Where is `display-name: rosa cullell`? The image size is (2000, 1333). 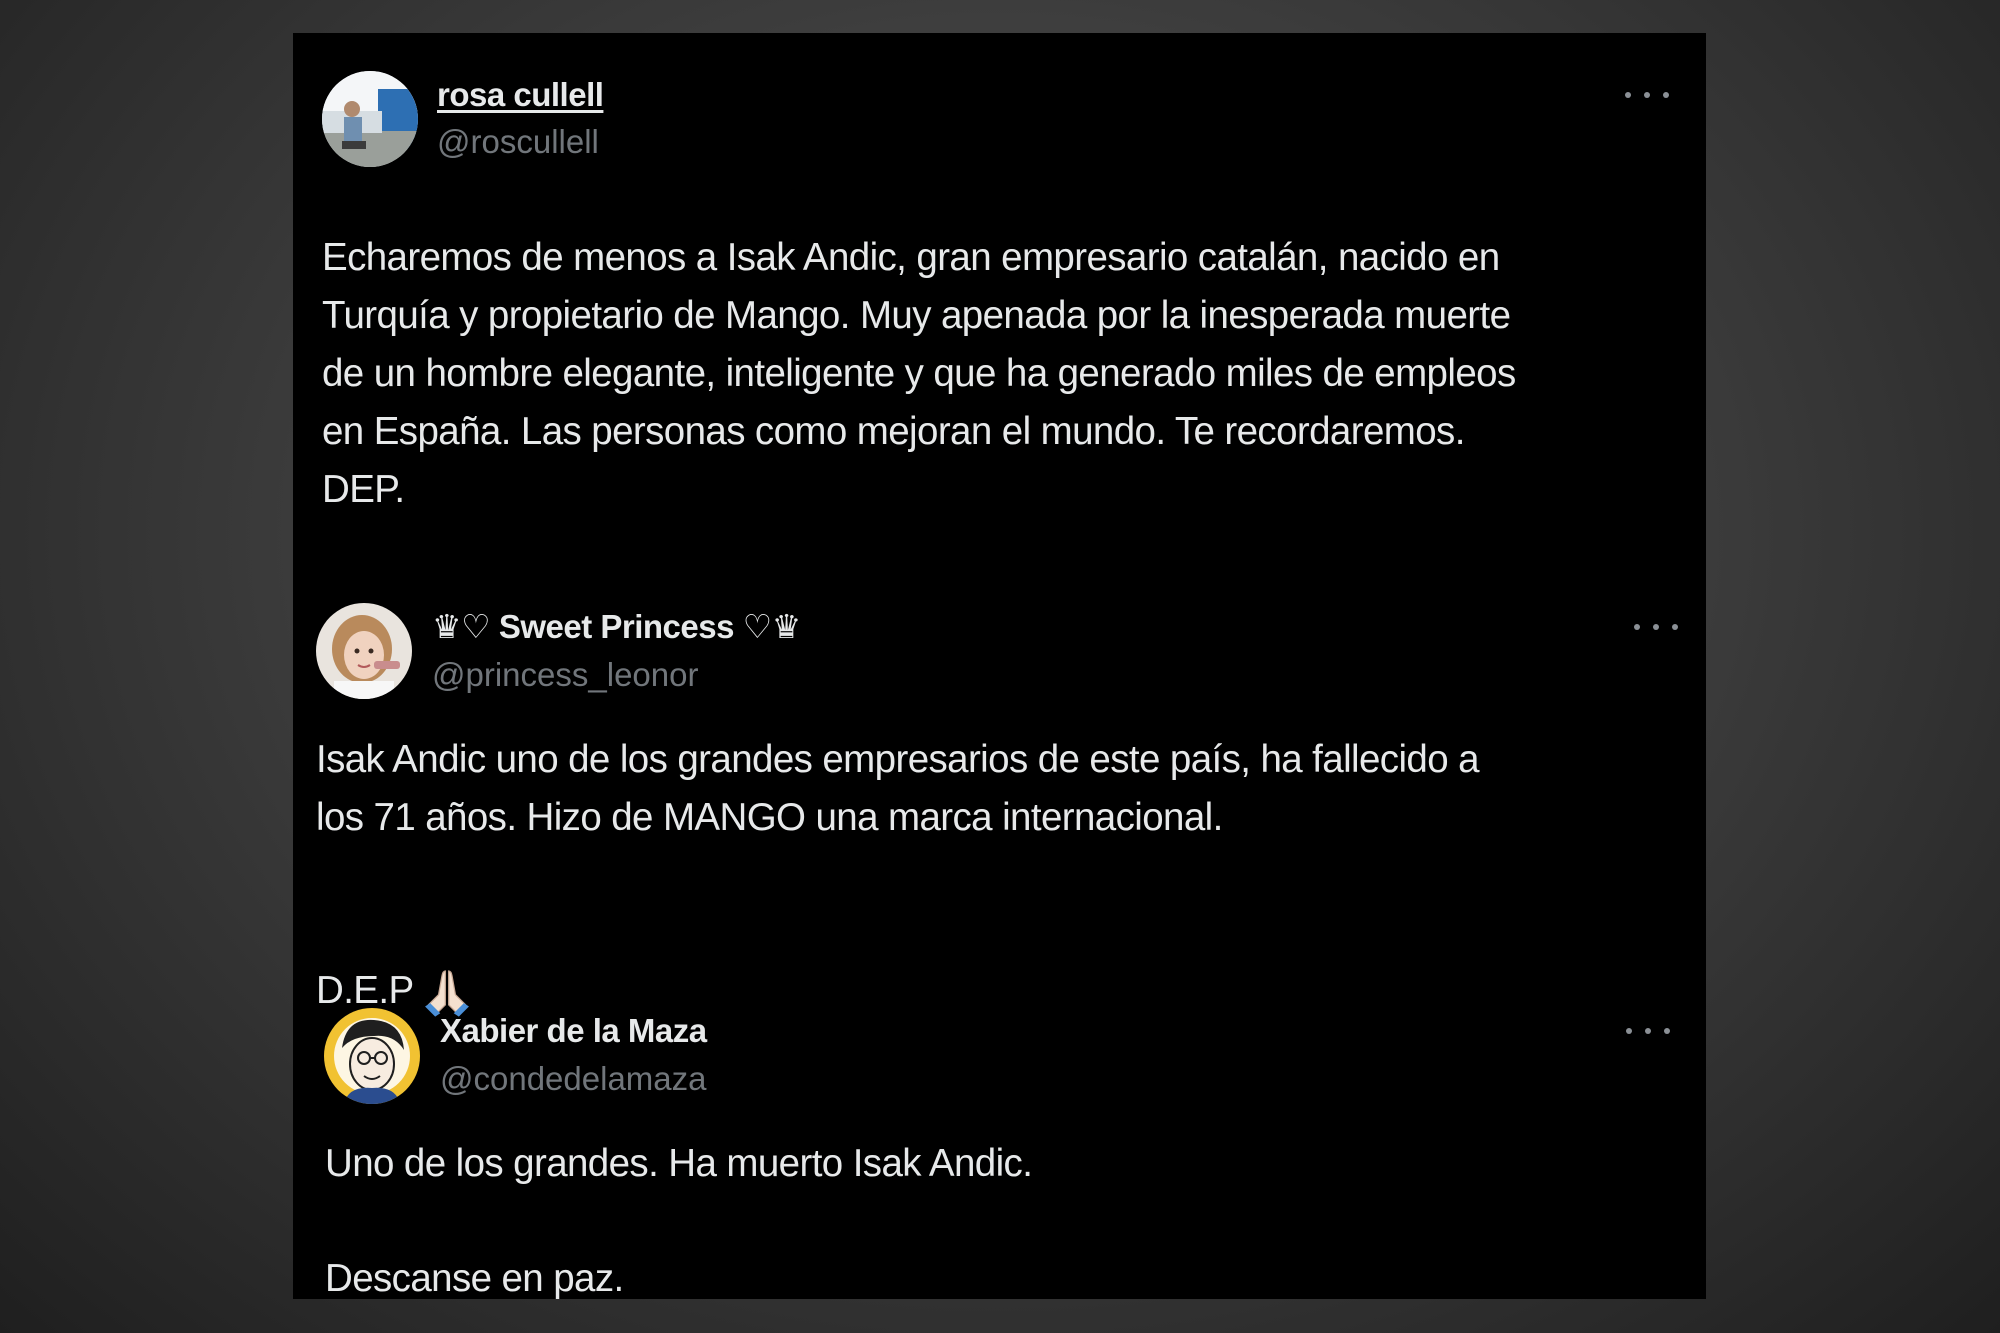
display-name: rosa cullell is located at coordinates (520, 95).